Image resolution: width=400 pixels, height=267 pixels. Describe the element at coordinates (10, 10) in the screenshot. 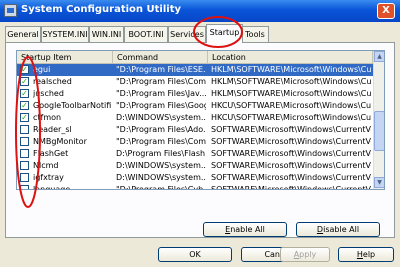

I see `app-icon` at that location.